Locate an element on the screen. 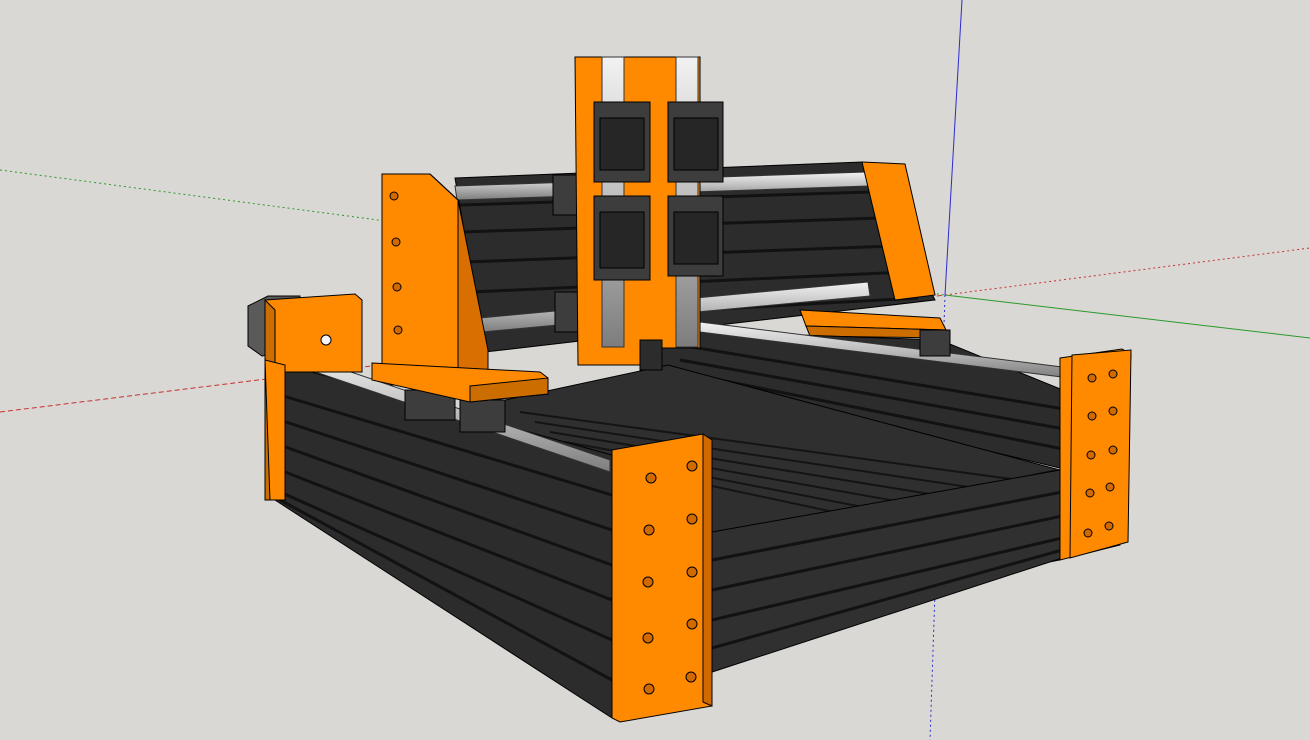  front-left-end-plate is located at coordinates (662, 578).